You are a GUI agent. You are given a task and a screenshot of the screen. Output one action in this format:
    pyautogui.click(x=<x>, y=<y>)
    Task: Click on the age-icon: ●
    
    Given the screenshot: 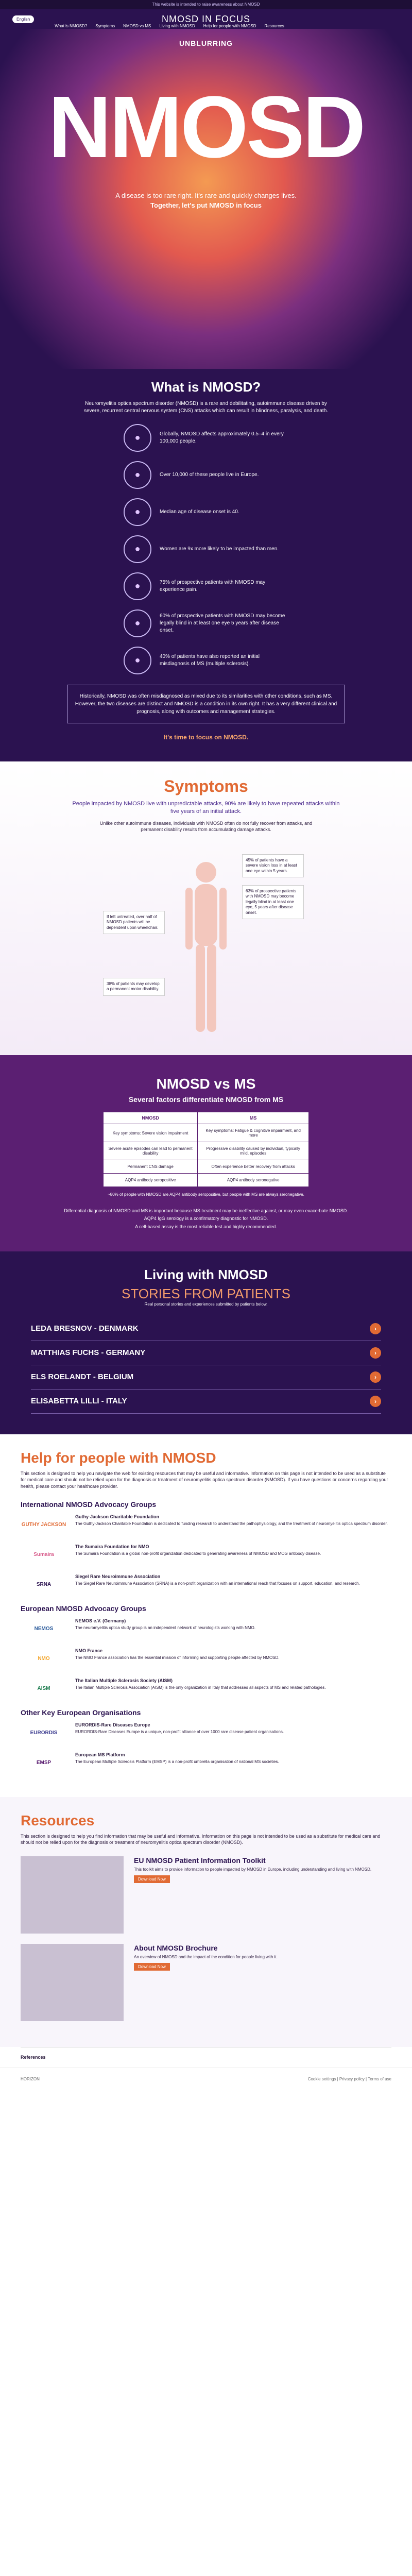 What is the action you would take?
    pyautogui.click(x=137, y=512)
    